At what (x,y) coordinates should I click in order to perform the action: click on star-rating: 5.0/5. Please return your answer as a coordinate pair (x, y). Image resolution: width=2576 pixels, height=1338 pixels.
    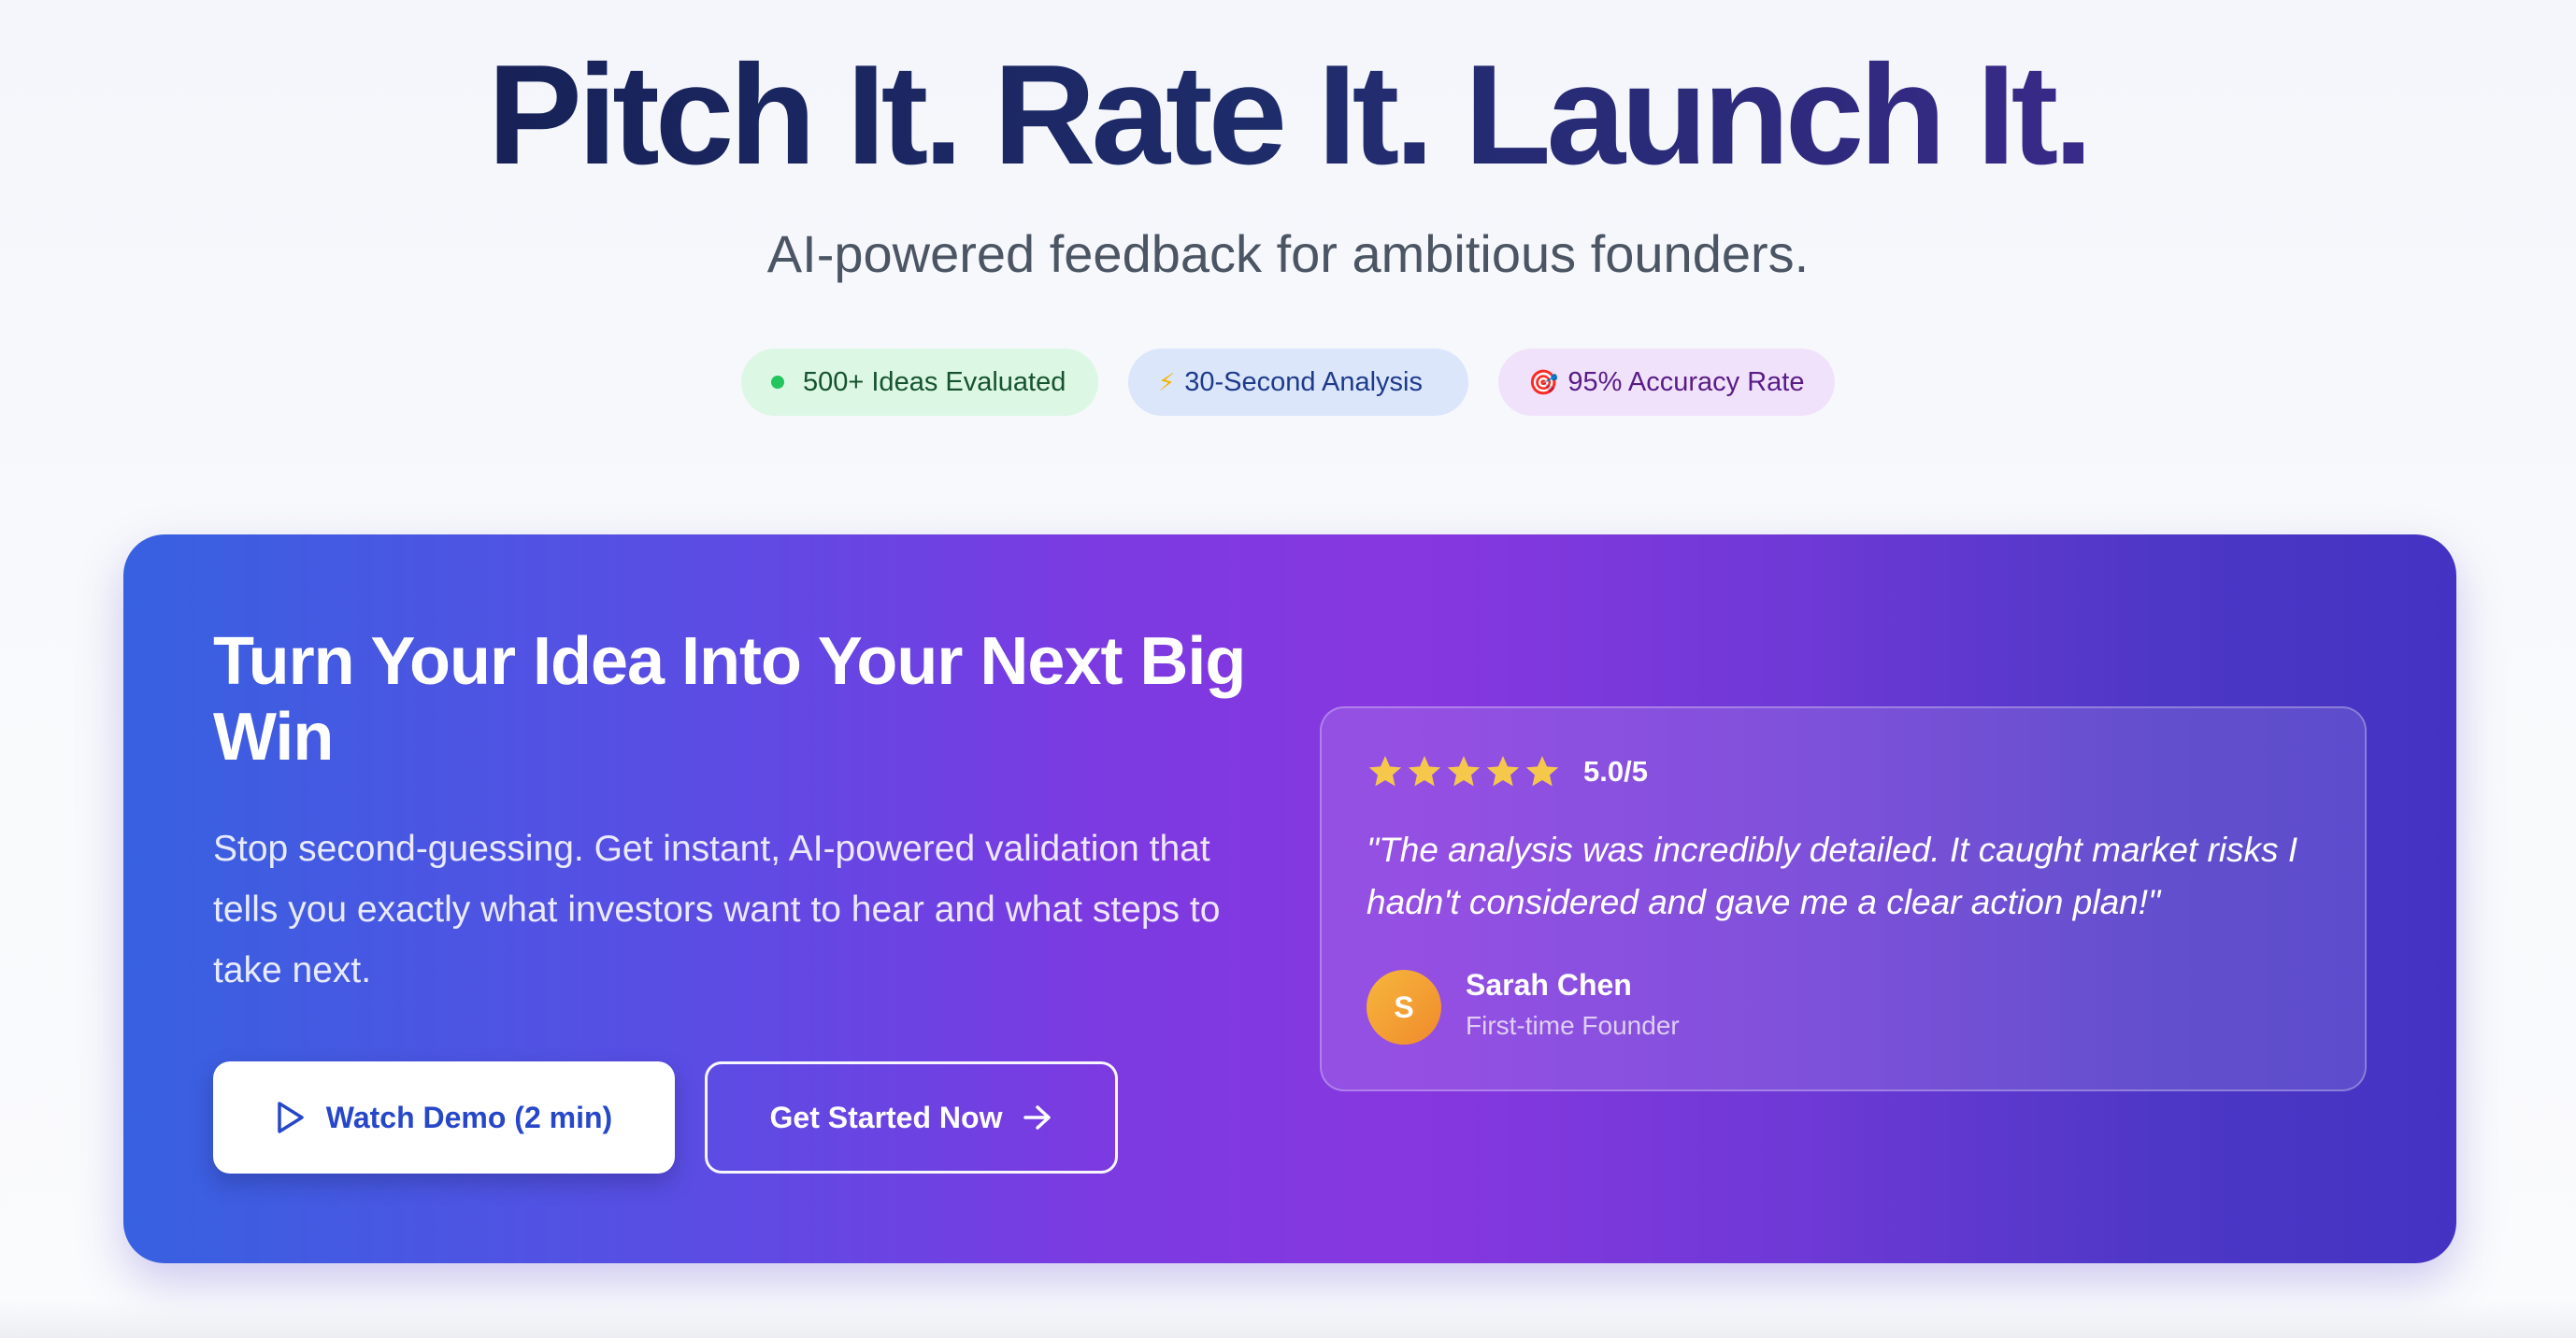
    Looking at the image, I should click on (1507, 771).